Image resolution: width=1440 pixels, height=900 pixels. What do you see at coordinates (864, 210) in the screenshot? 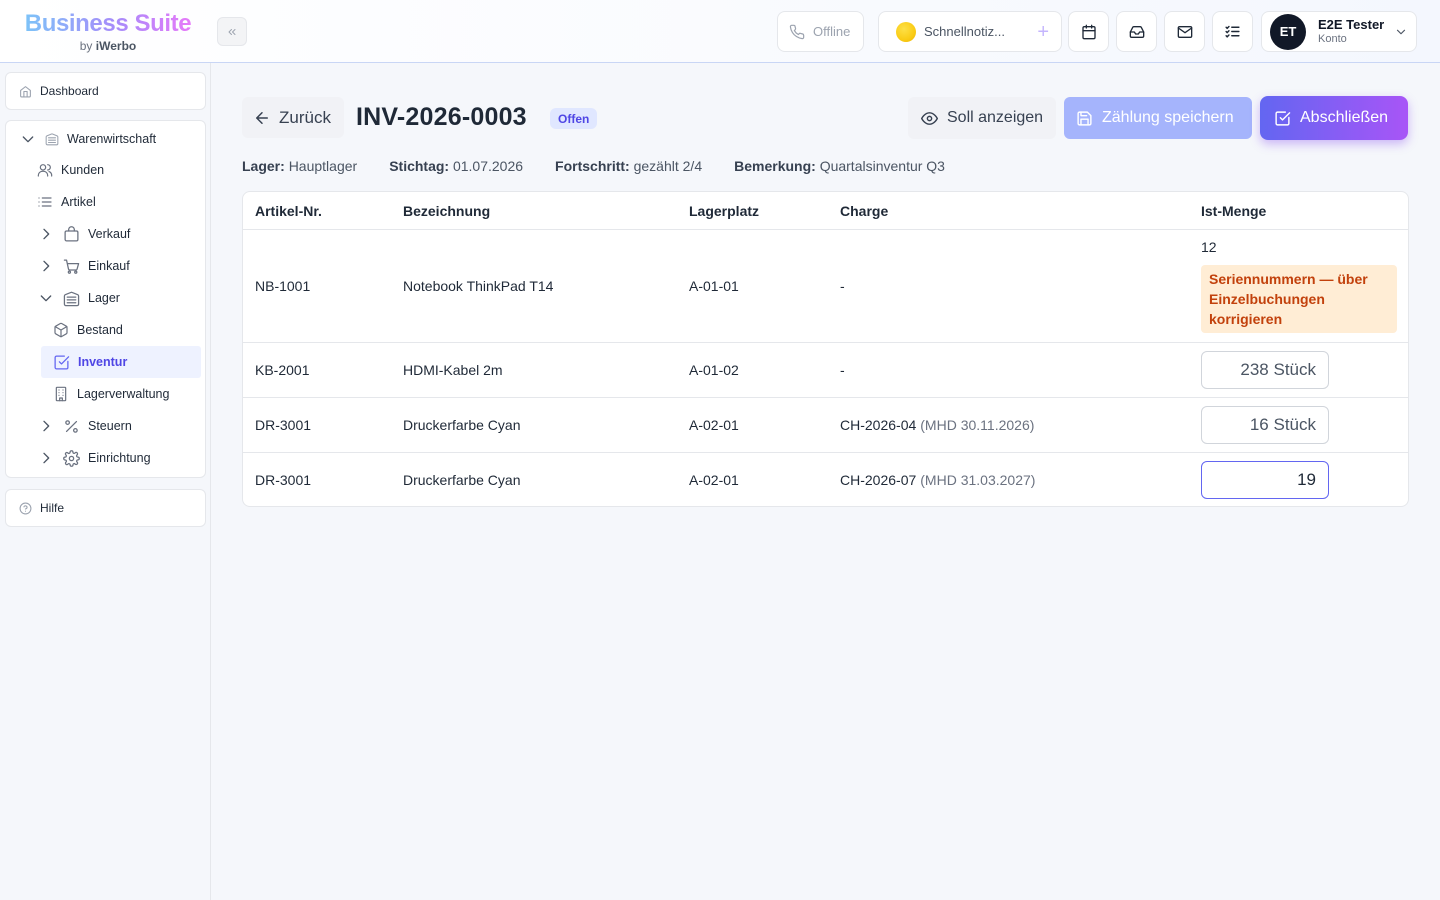
I see `column-header: Charge` at bounding box center [864, 210].